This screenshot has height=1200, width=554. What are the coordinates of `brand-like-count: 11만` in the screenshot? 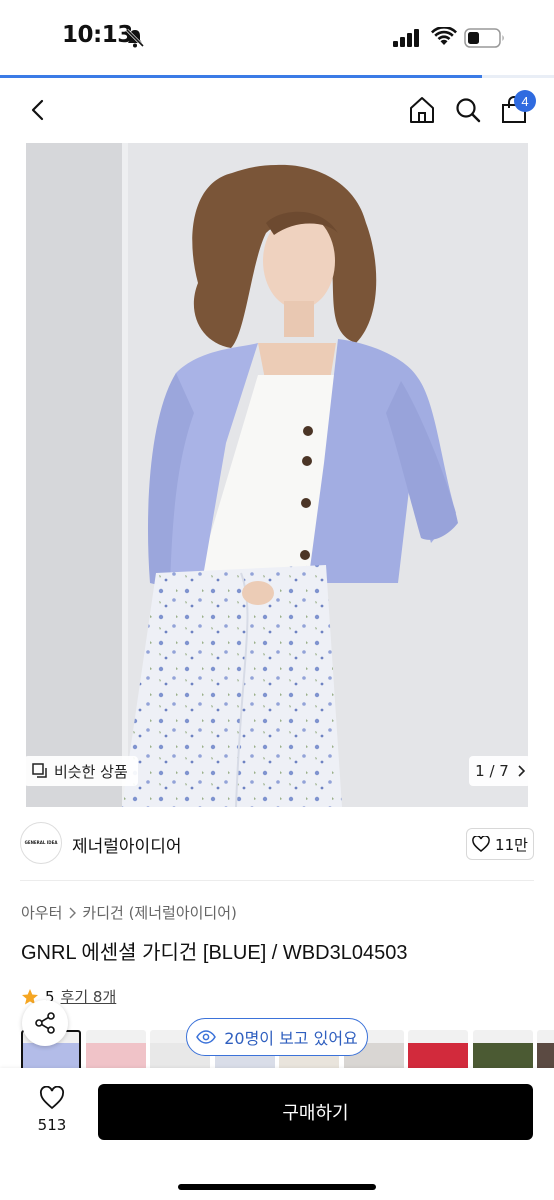 It's located at (511, 844).